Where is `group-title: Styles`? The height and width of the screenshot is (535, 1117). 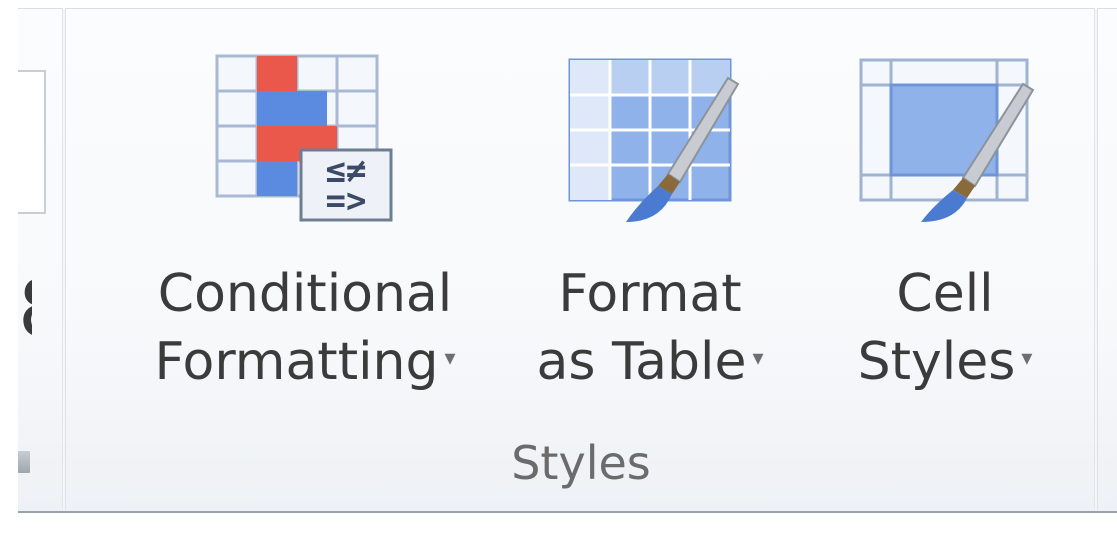
group-title: Styles is located at coordinates (581, 463).